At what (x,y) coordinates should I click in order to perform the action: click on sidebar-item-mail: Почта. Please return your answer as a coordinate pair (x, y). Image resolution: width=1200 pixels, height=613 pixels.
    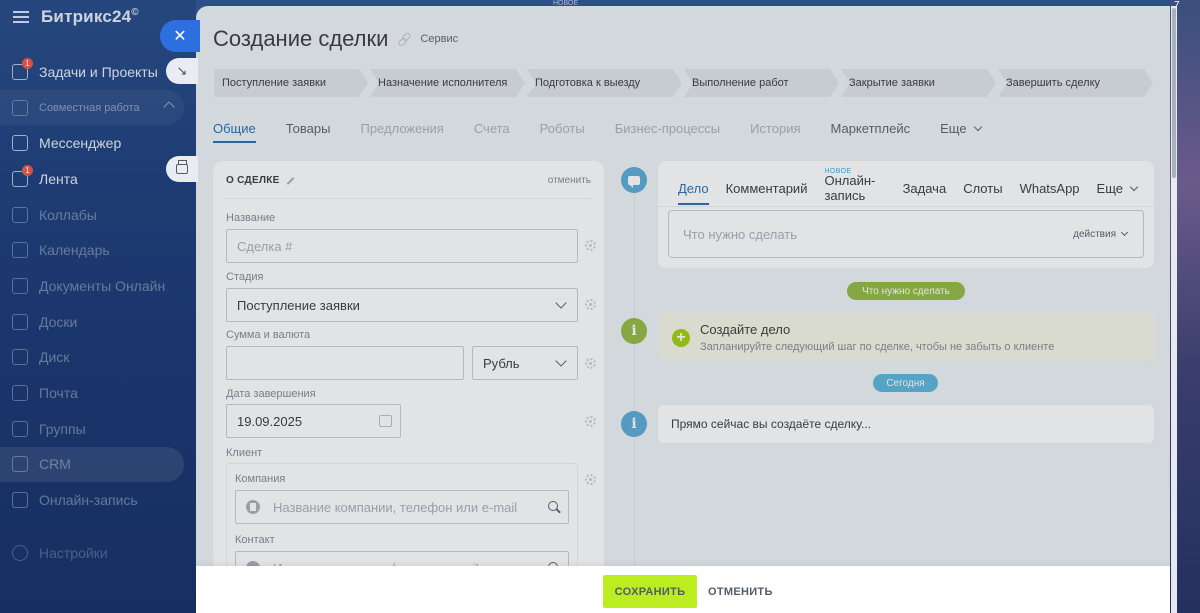
    Looking at the image, I should click on (98, 393).